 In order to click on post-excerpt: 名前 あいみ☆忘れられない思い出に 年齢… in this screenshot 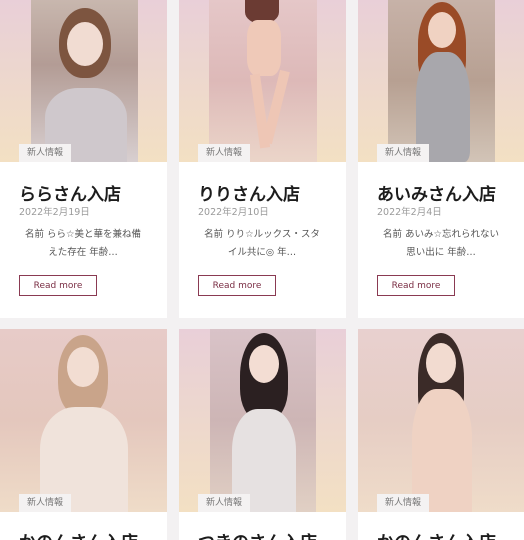, I will do `click(441, 243)`.